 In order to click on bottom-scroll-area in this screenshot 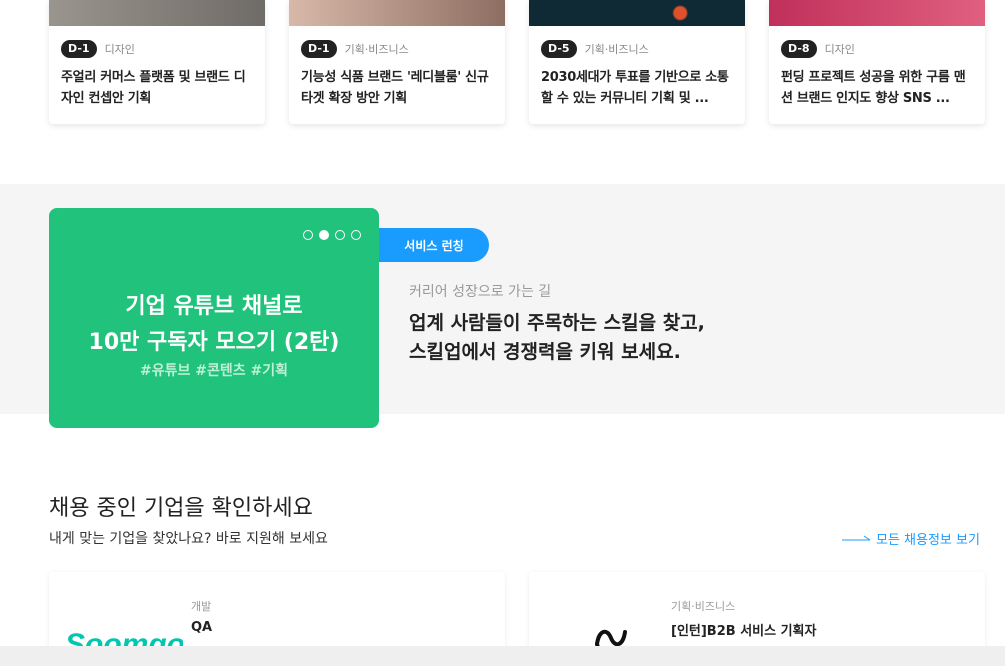, I will do `click(502, 656)`.